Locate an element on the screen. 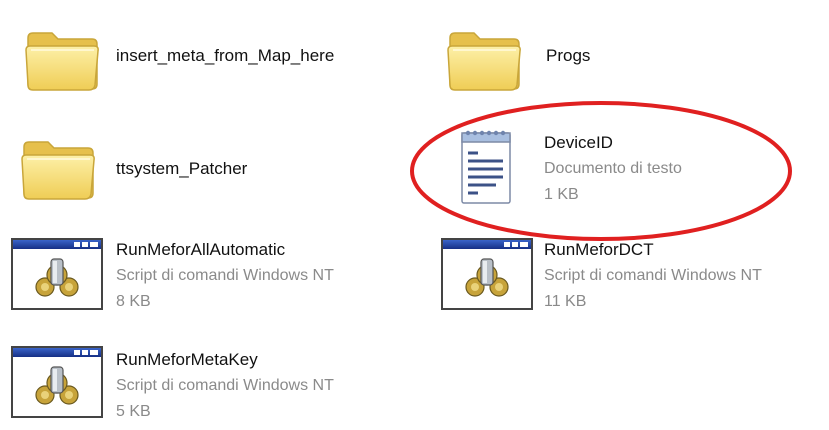 The image size is (829, 430). file-name: RunMeforAllAutomatic is located at coordinates (201, 249).